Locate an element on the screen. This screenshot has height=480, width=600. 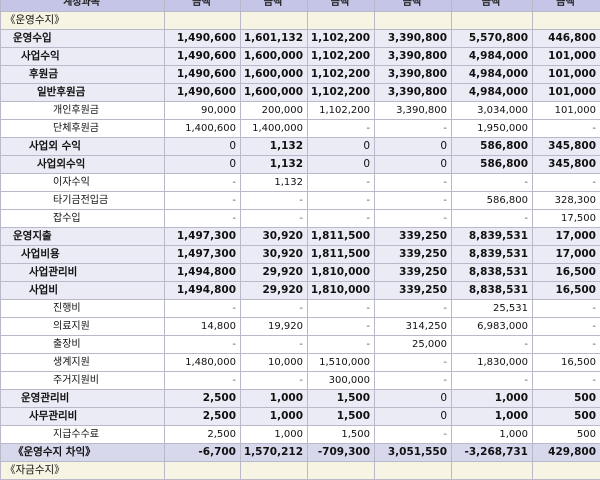
amount-cell: -709,300 is located at coordinates (341, 453).